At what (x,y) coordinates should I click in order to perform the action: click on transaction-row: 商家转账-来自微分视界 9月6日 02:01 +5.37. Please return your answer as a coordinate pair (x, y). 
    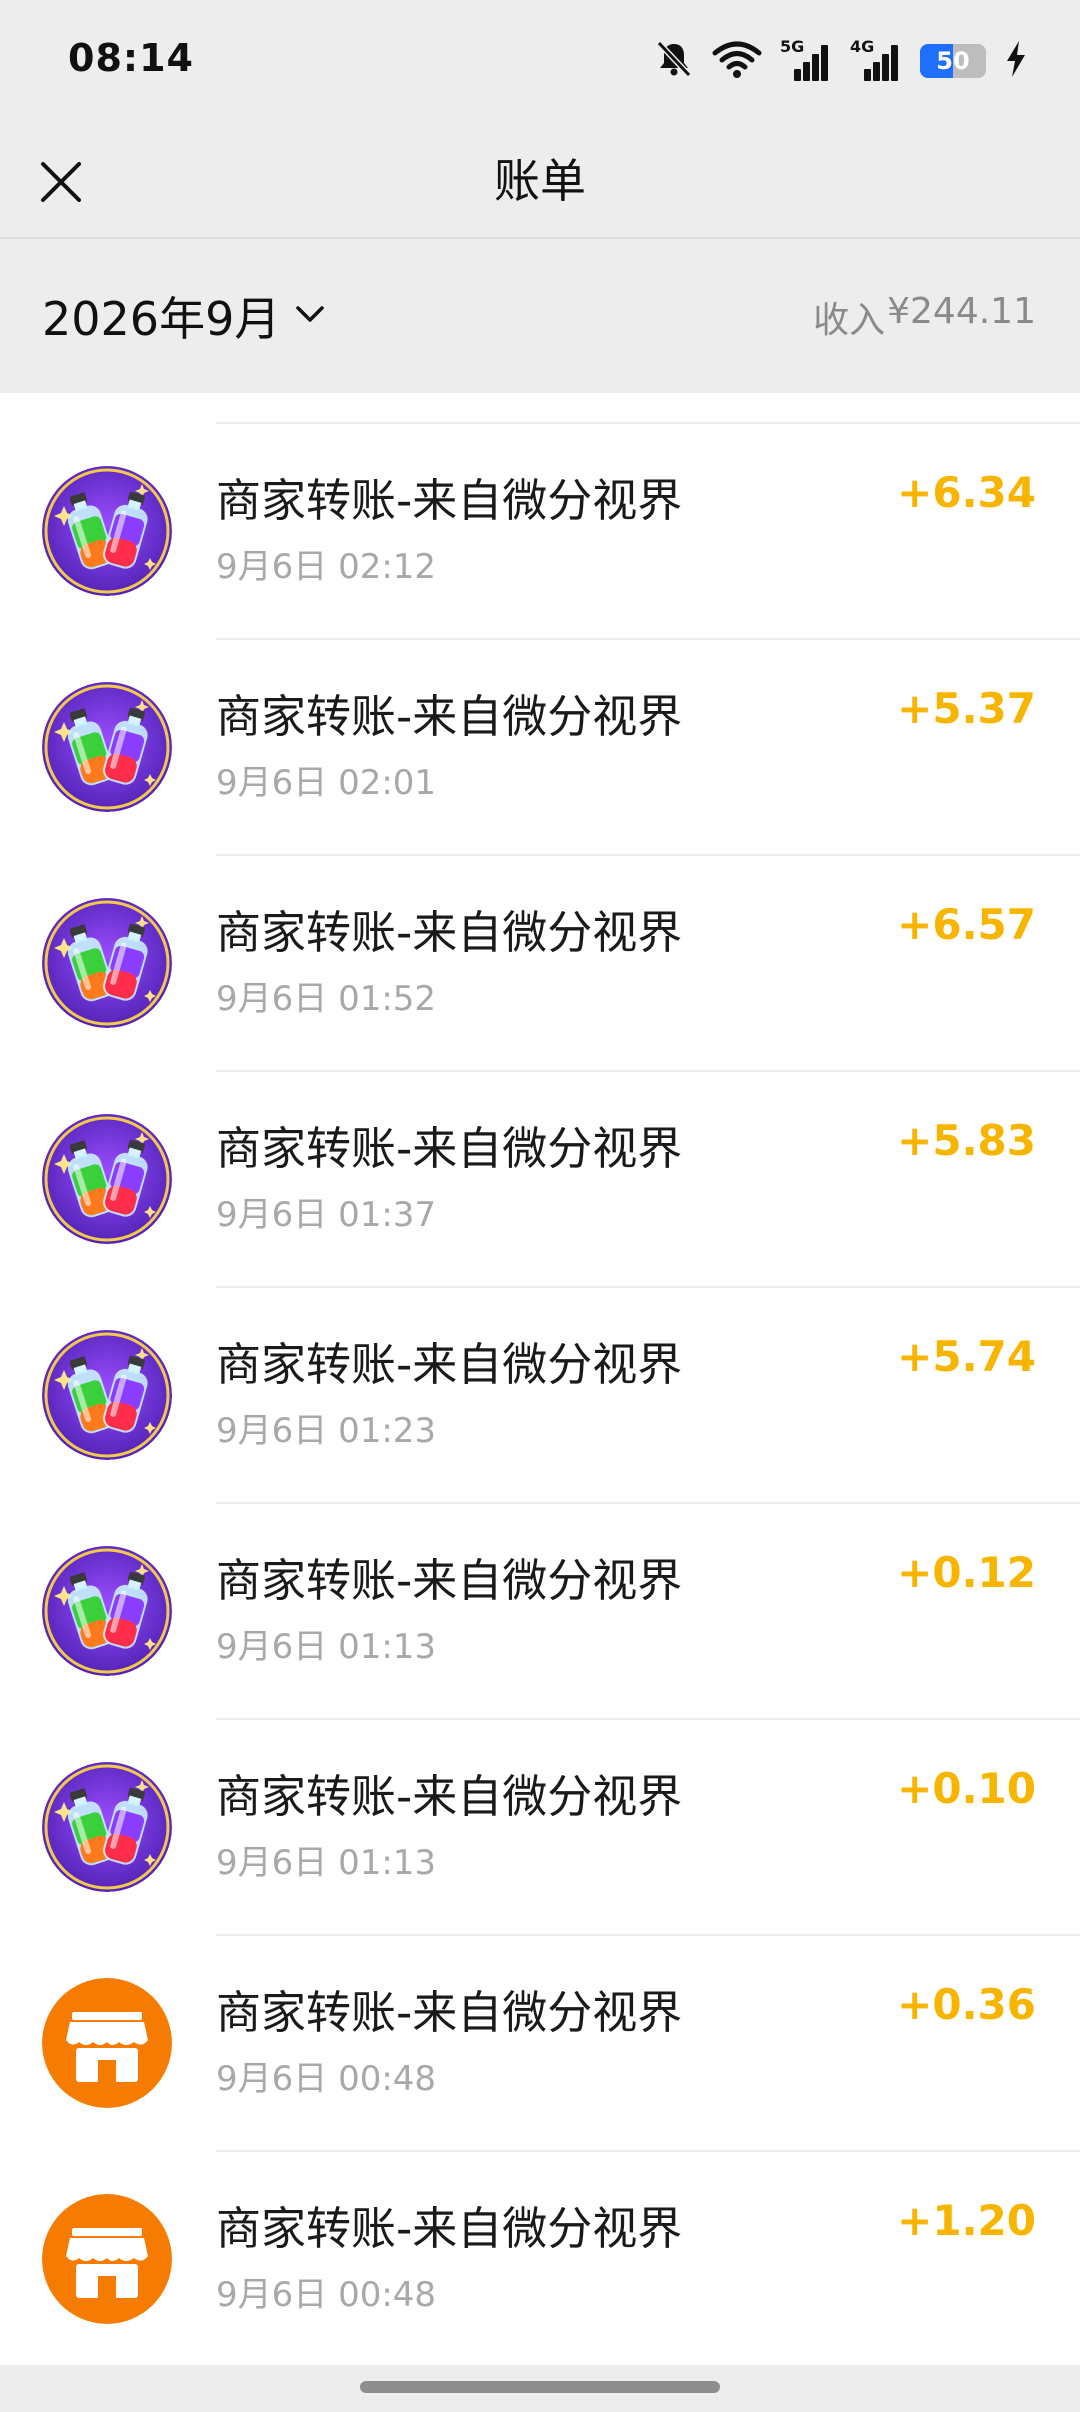
    Looking at the image, I should click on (540, 748).